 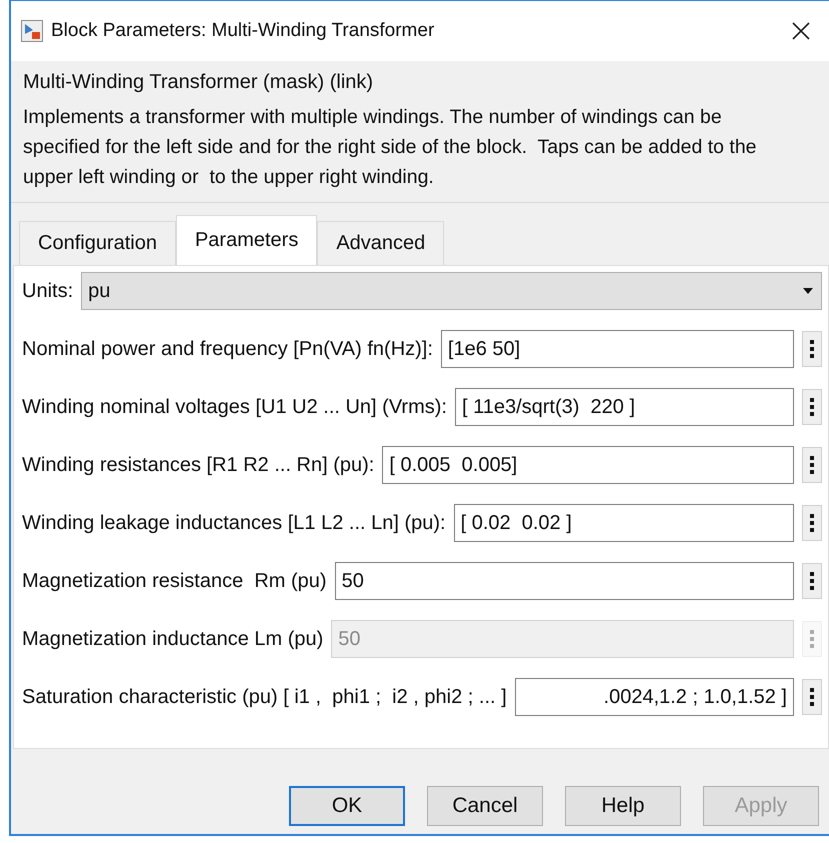 What do you see at coordinates (623, 806) in the screenshot?
I see `dialog-button: Help` at bounding box center [623, 806].